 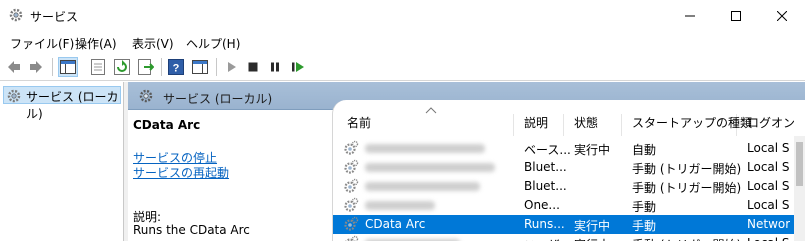 What do you see at coordinates (569, 205) in the screenshot?
I see `service-row: One... 手動 Local S` at bounding box center [569, 205].